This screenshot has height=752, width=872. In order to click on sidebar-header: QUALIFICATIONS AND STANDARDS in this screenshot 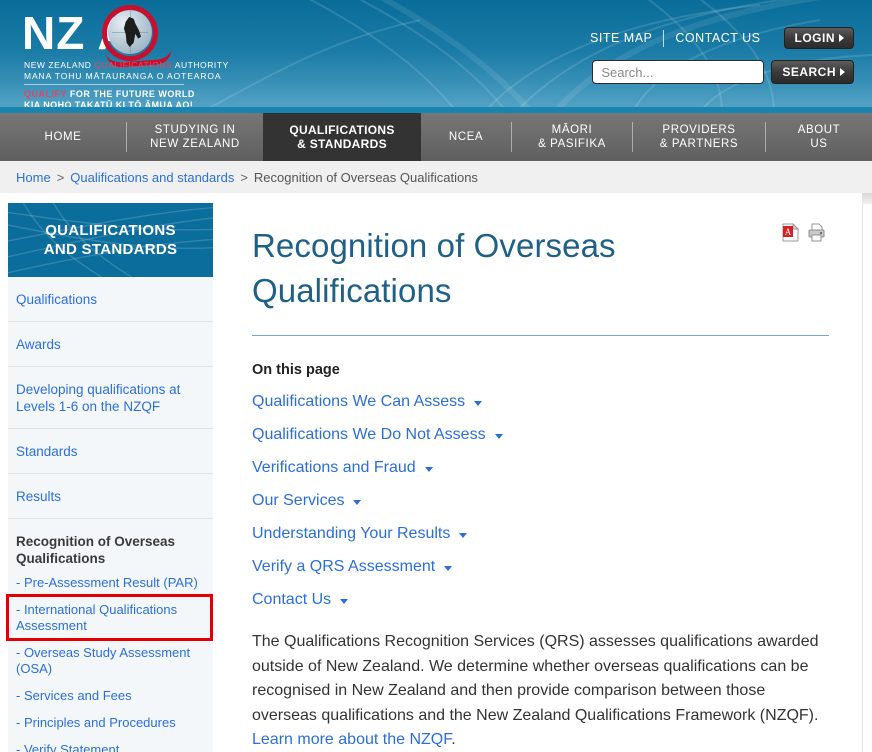, I will do `click(110, 240)`.